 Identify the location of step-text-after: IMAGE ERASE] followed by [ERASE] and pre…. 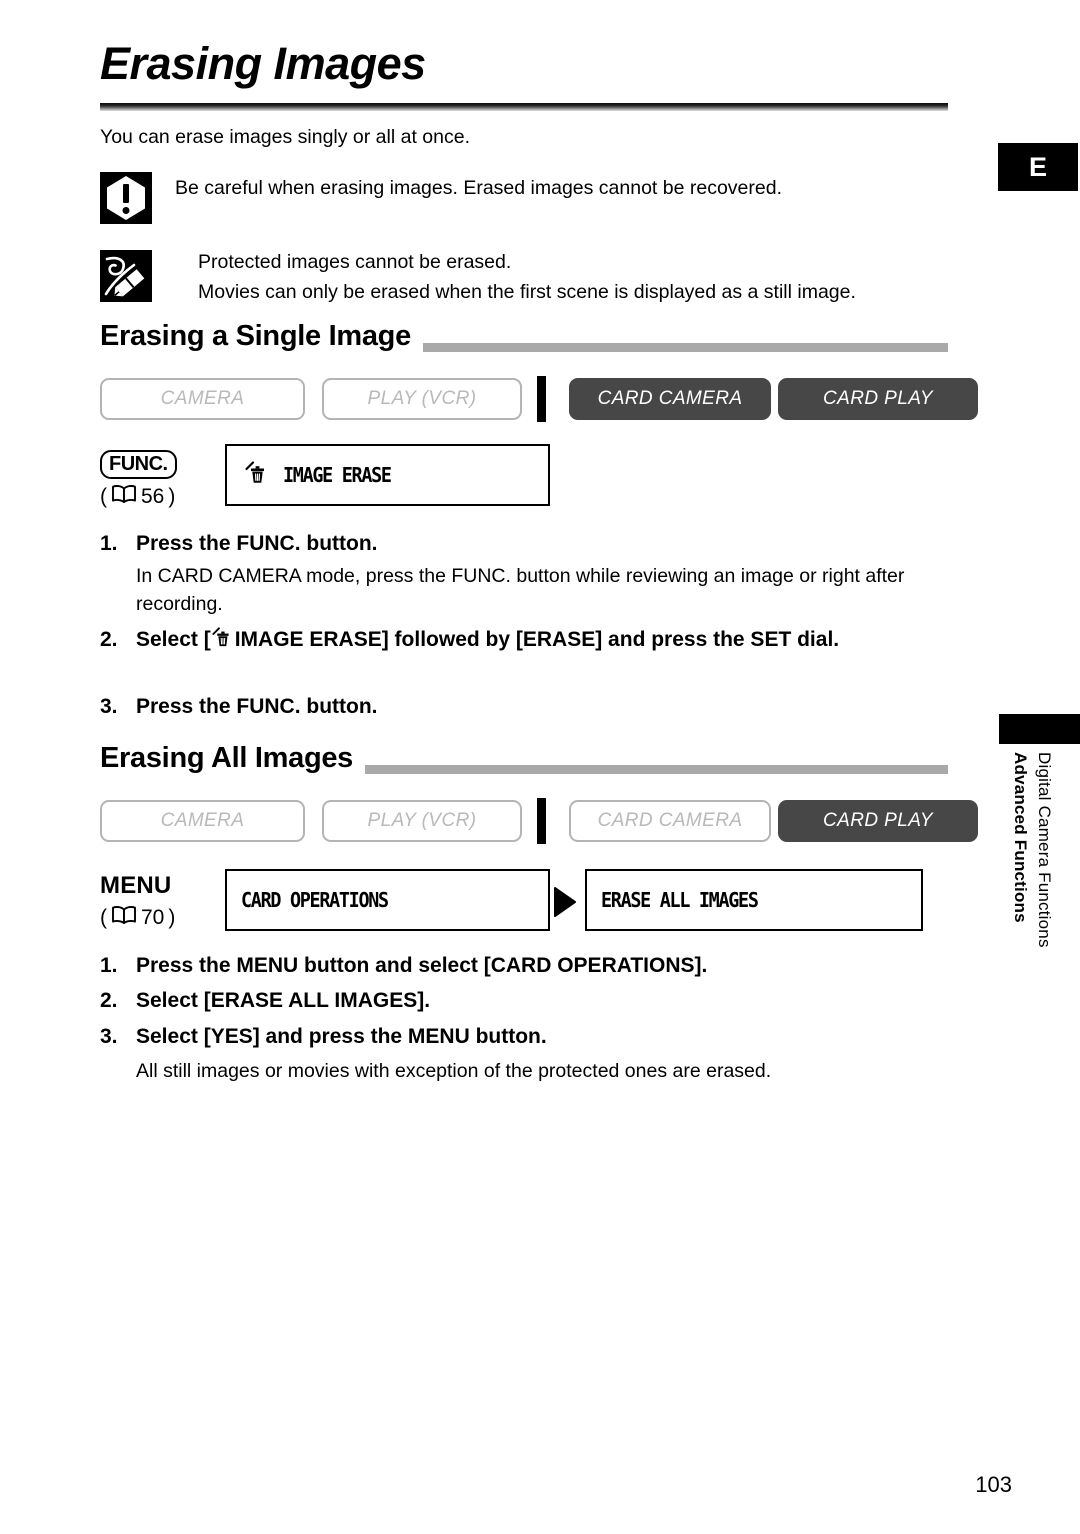
(537, 639).